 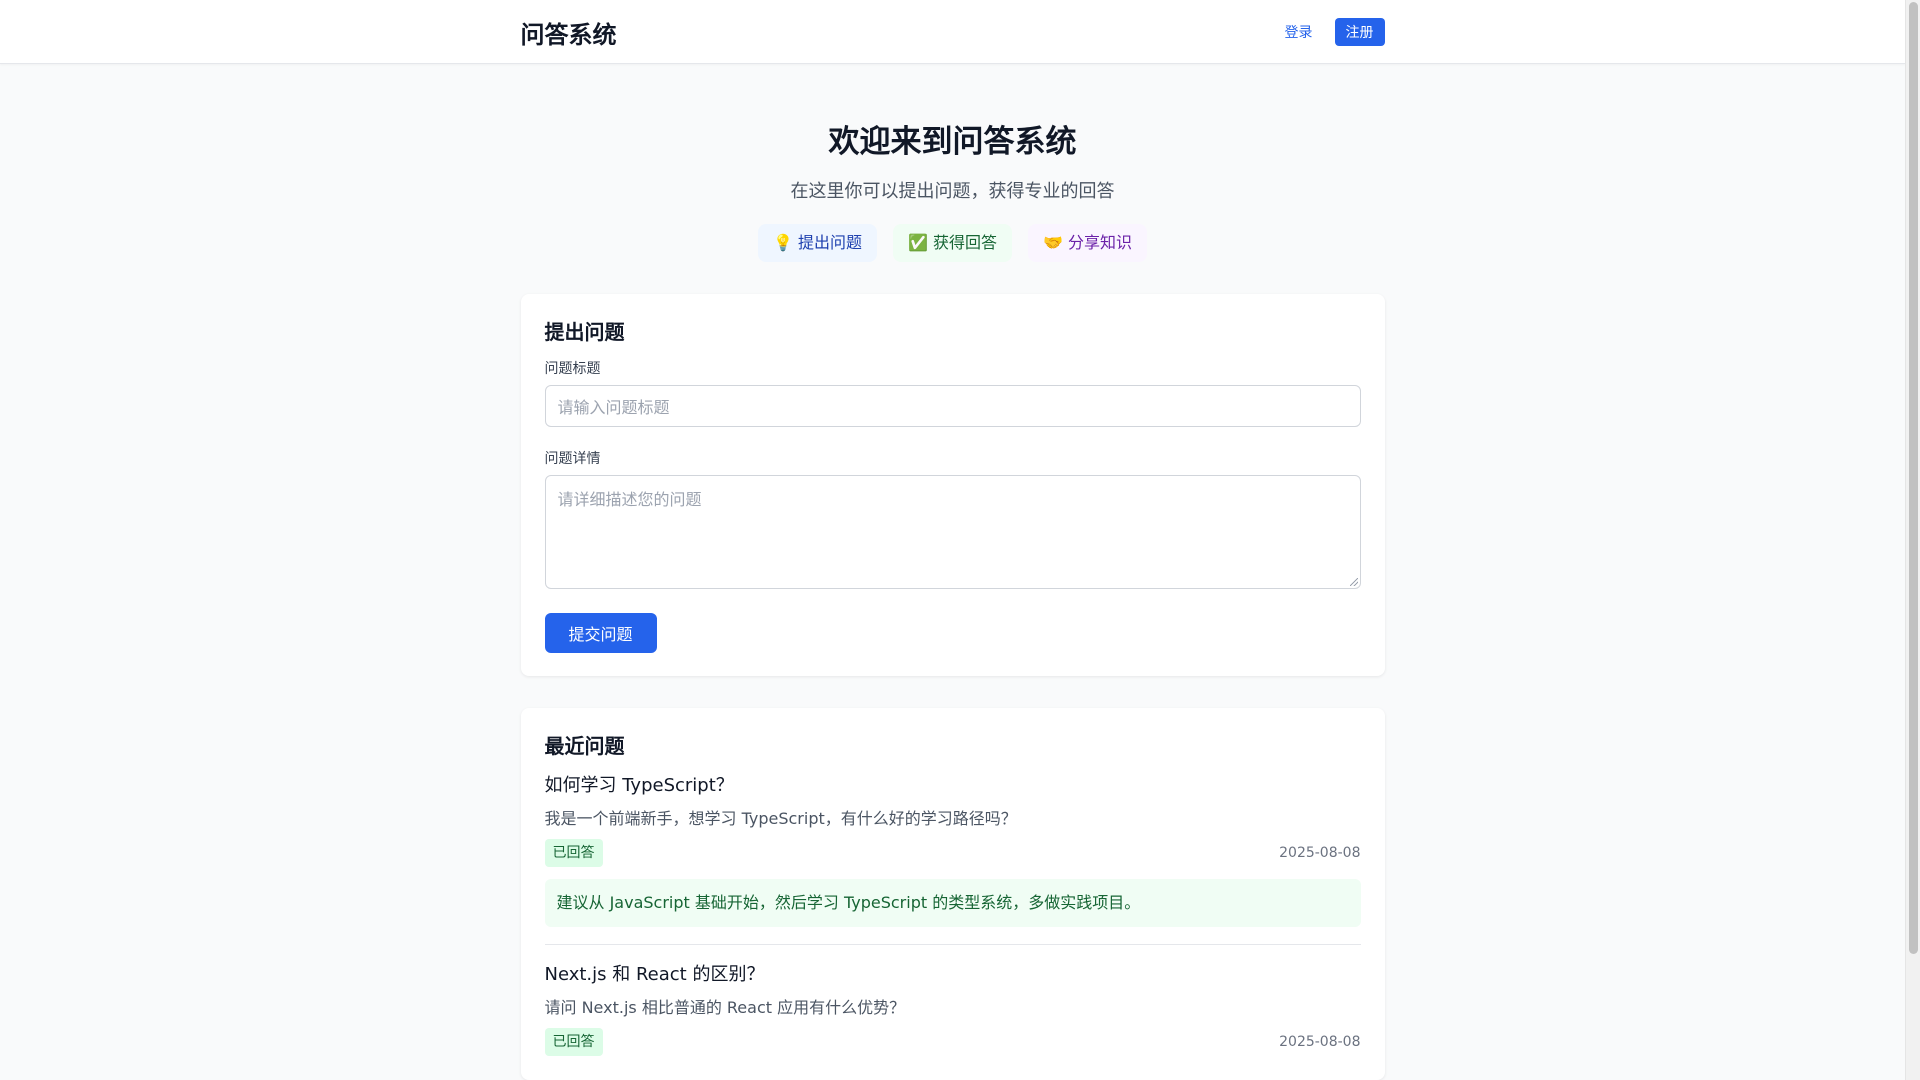 What do you see at coordinates (952, 192) in the screenshot?
I see `hero-subtitle: 在这里你可以提出问题，获得专业的回答` at bounding box center [952, 192].